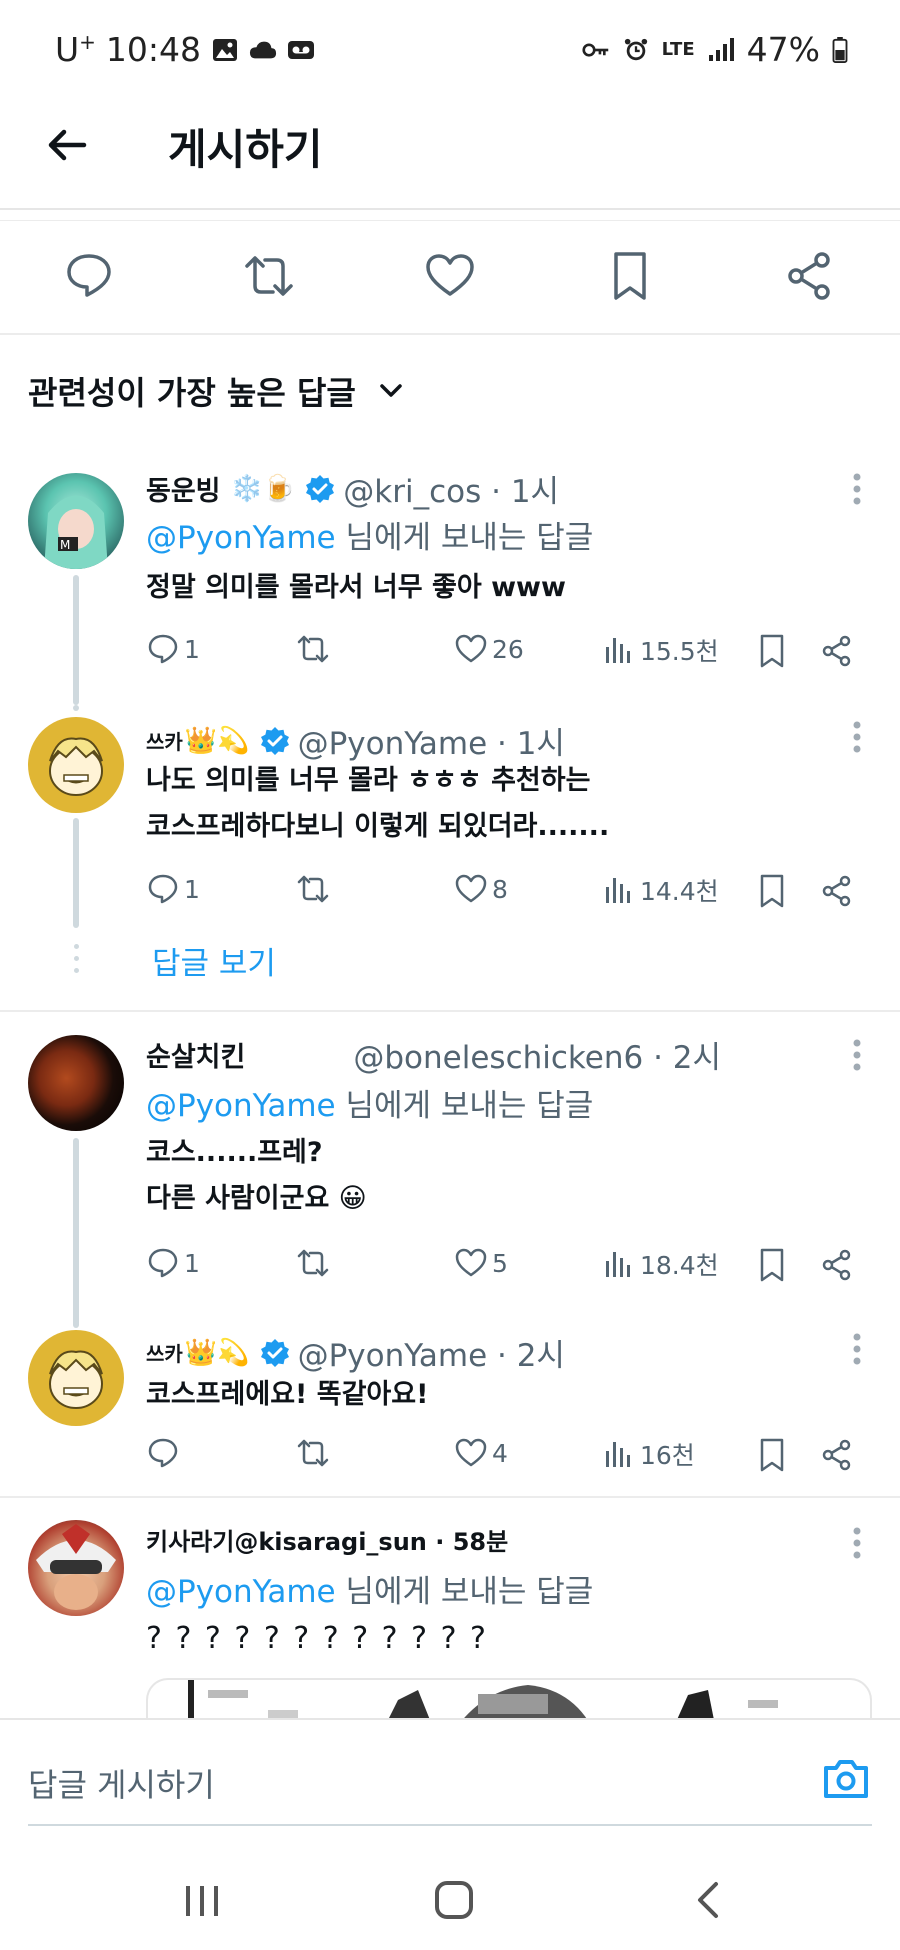 The width and height of the screenshot is (900, 1950). Describe the element at coordinates (783, 49) in the screenshot. I see `battery-percent: 47%` at that location.